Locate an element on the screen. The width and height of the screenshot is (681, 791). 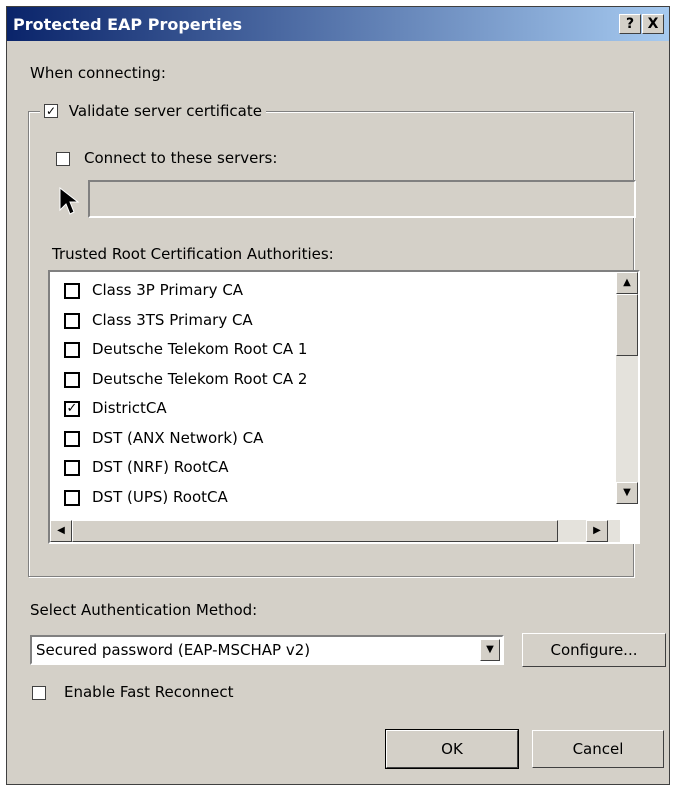
ca-label: DST (UPS) RootCA is located at coordinates (160, 496).